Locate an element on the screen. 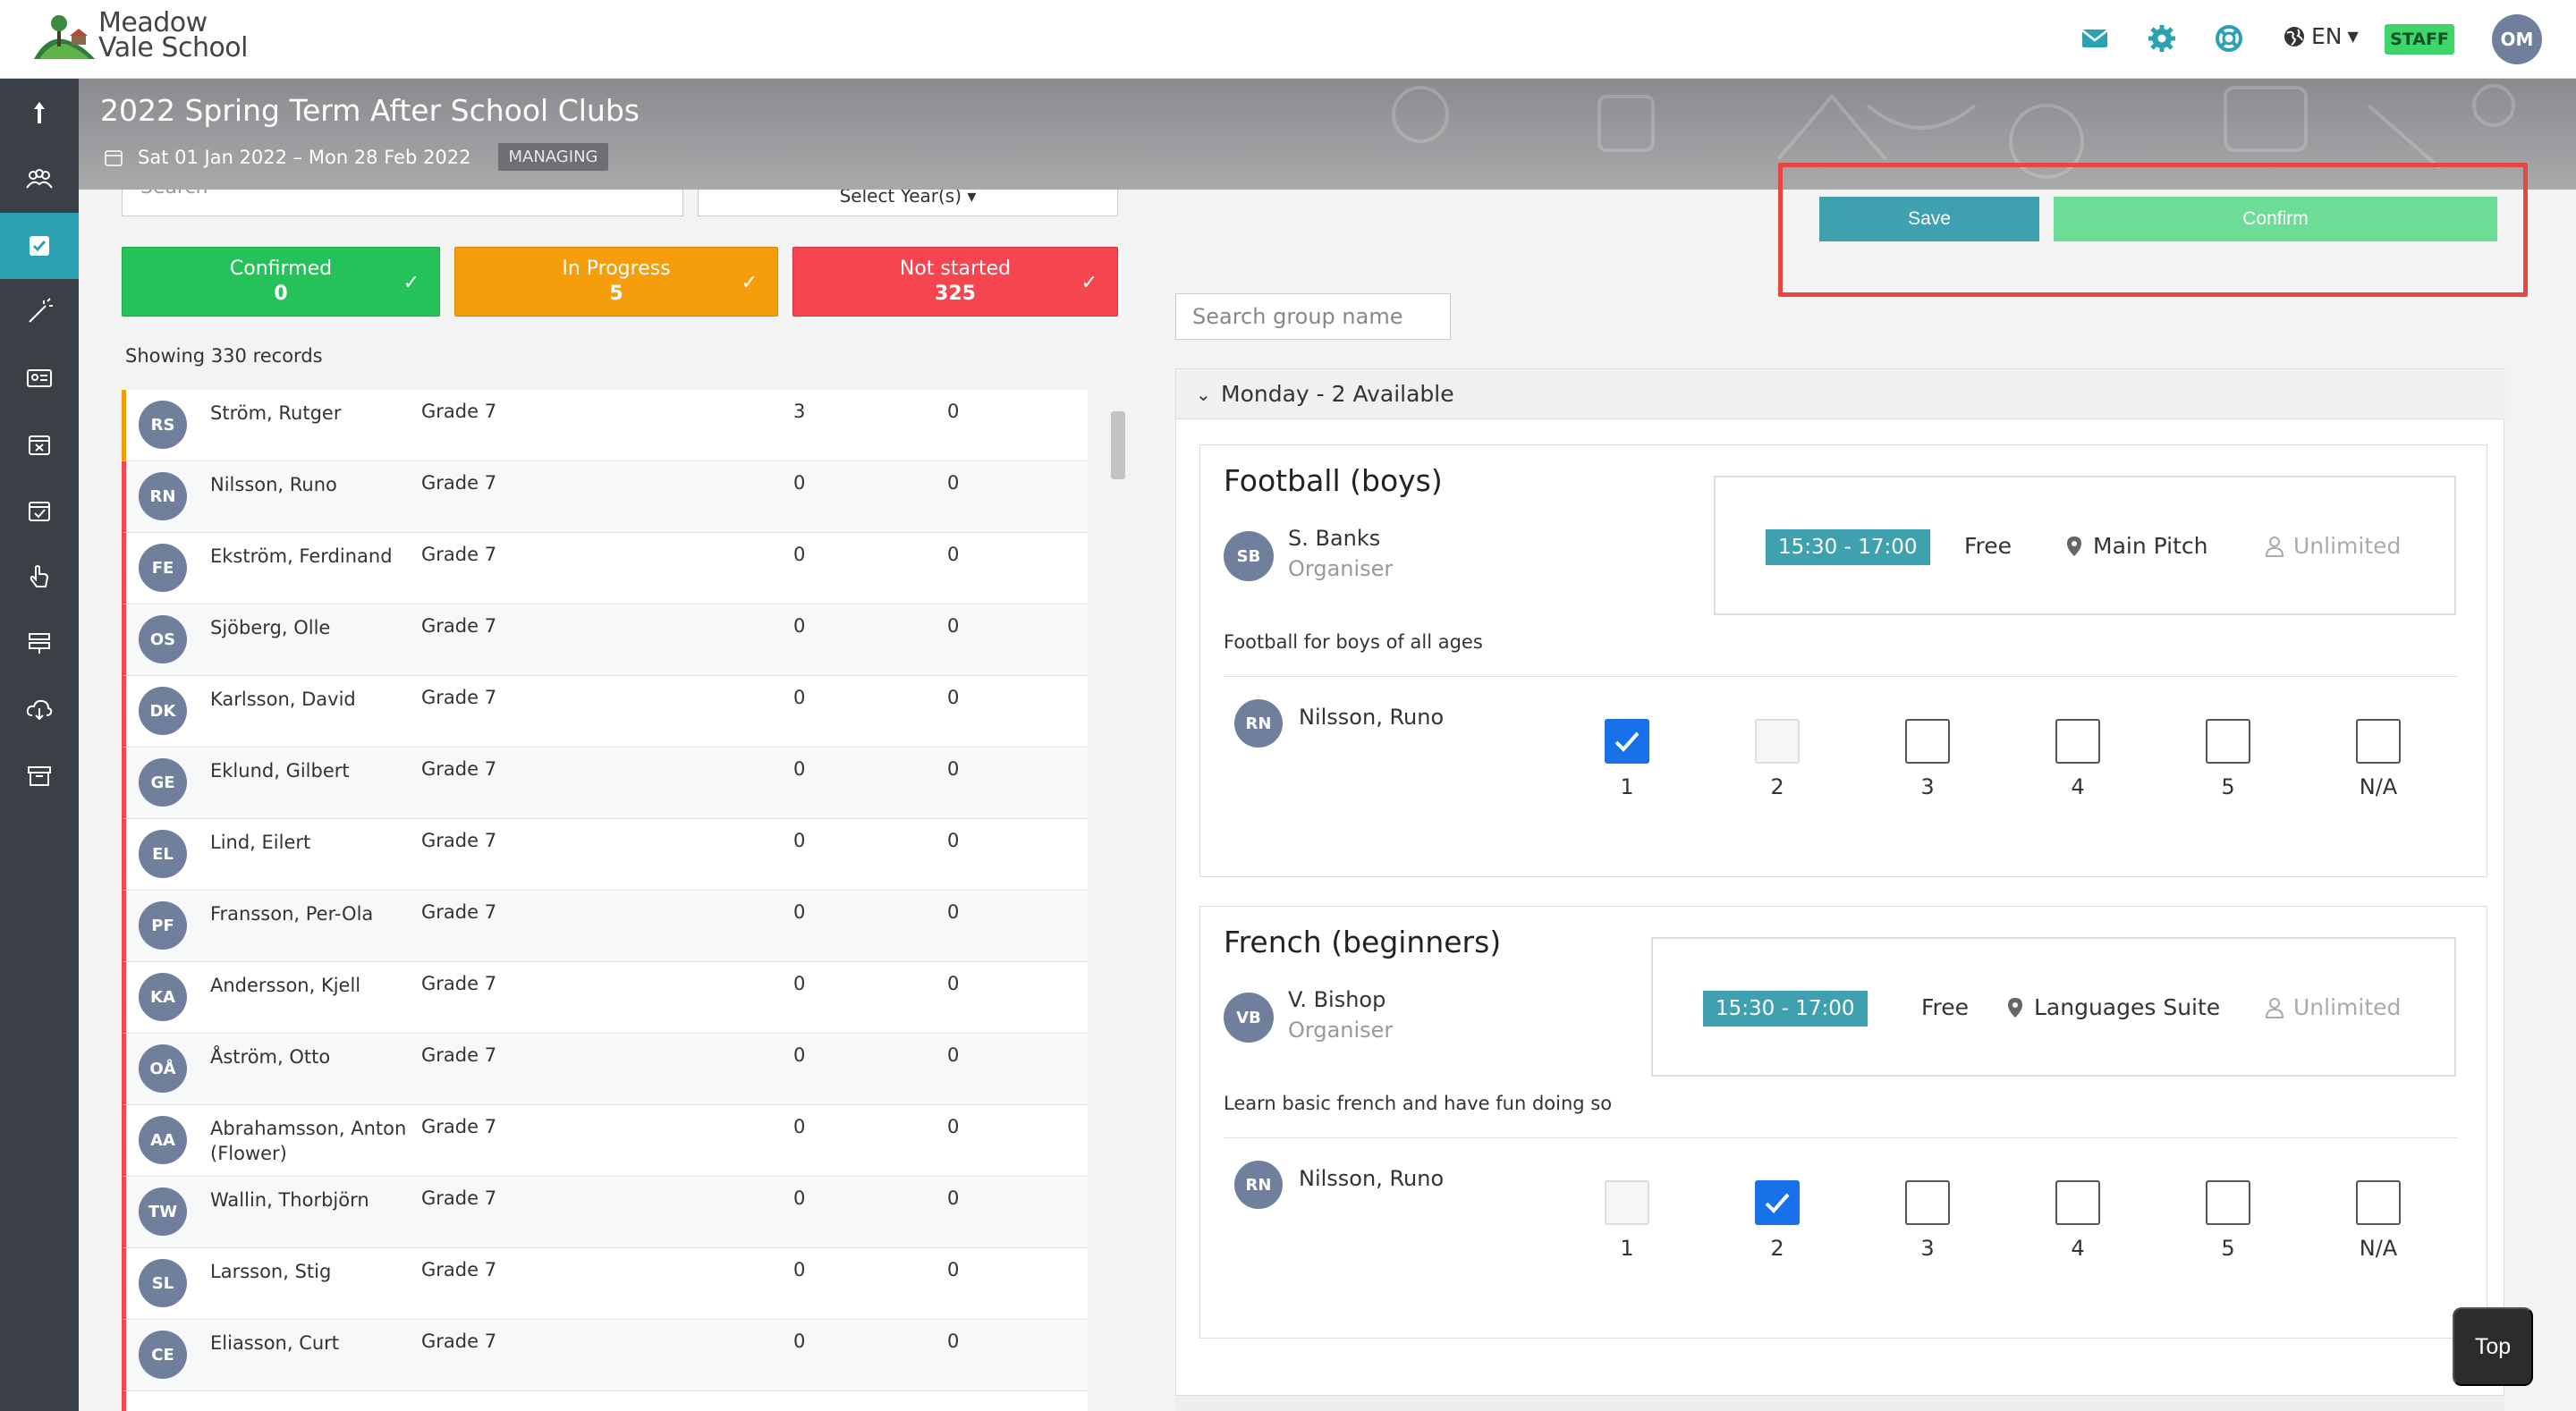 Image resolution: width=2576 pixels, height=1411 pixels. stat-confirmed-label: Confirmed is located at coordinates (281, 269).